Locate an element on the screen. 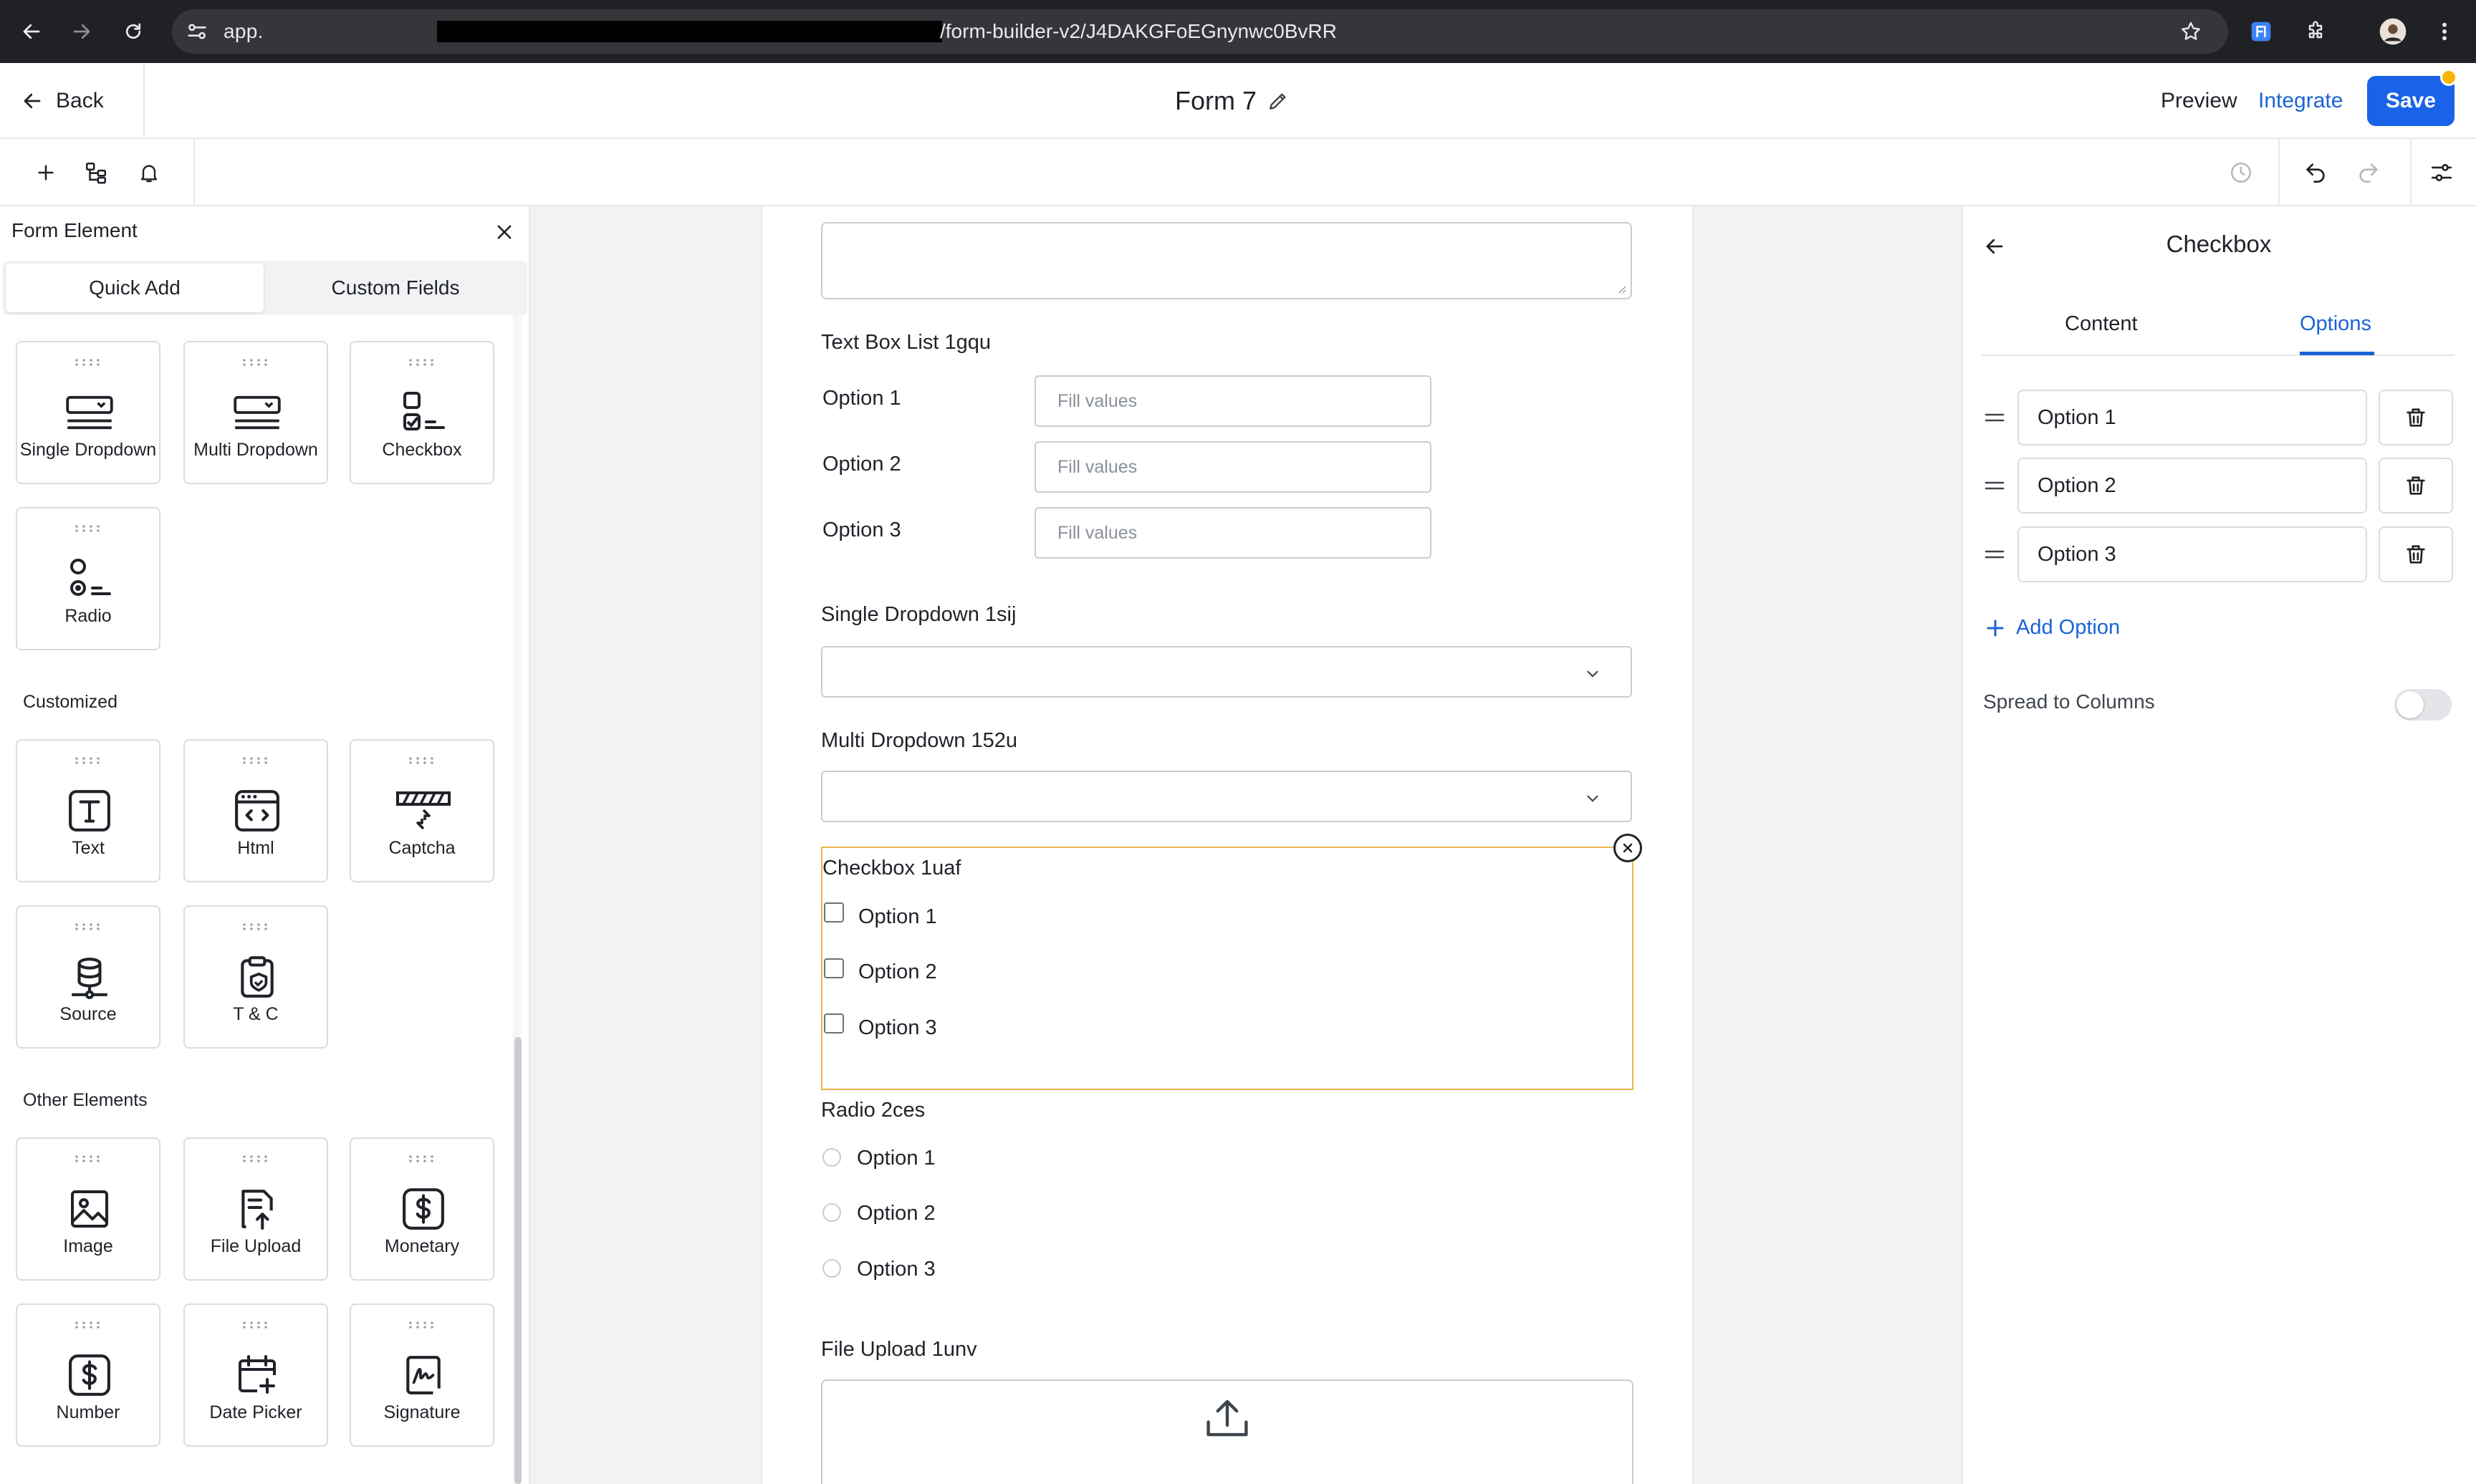  undo-icon is located at coordinates (2315, 172).